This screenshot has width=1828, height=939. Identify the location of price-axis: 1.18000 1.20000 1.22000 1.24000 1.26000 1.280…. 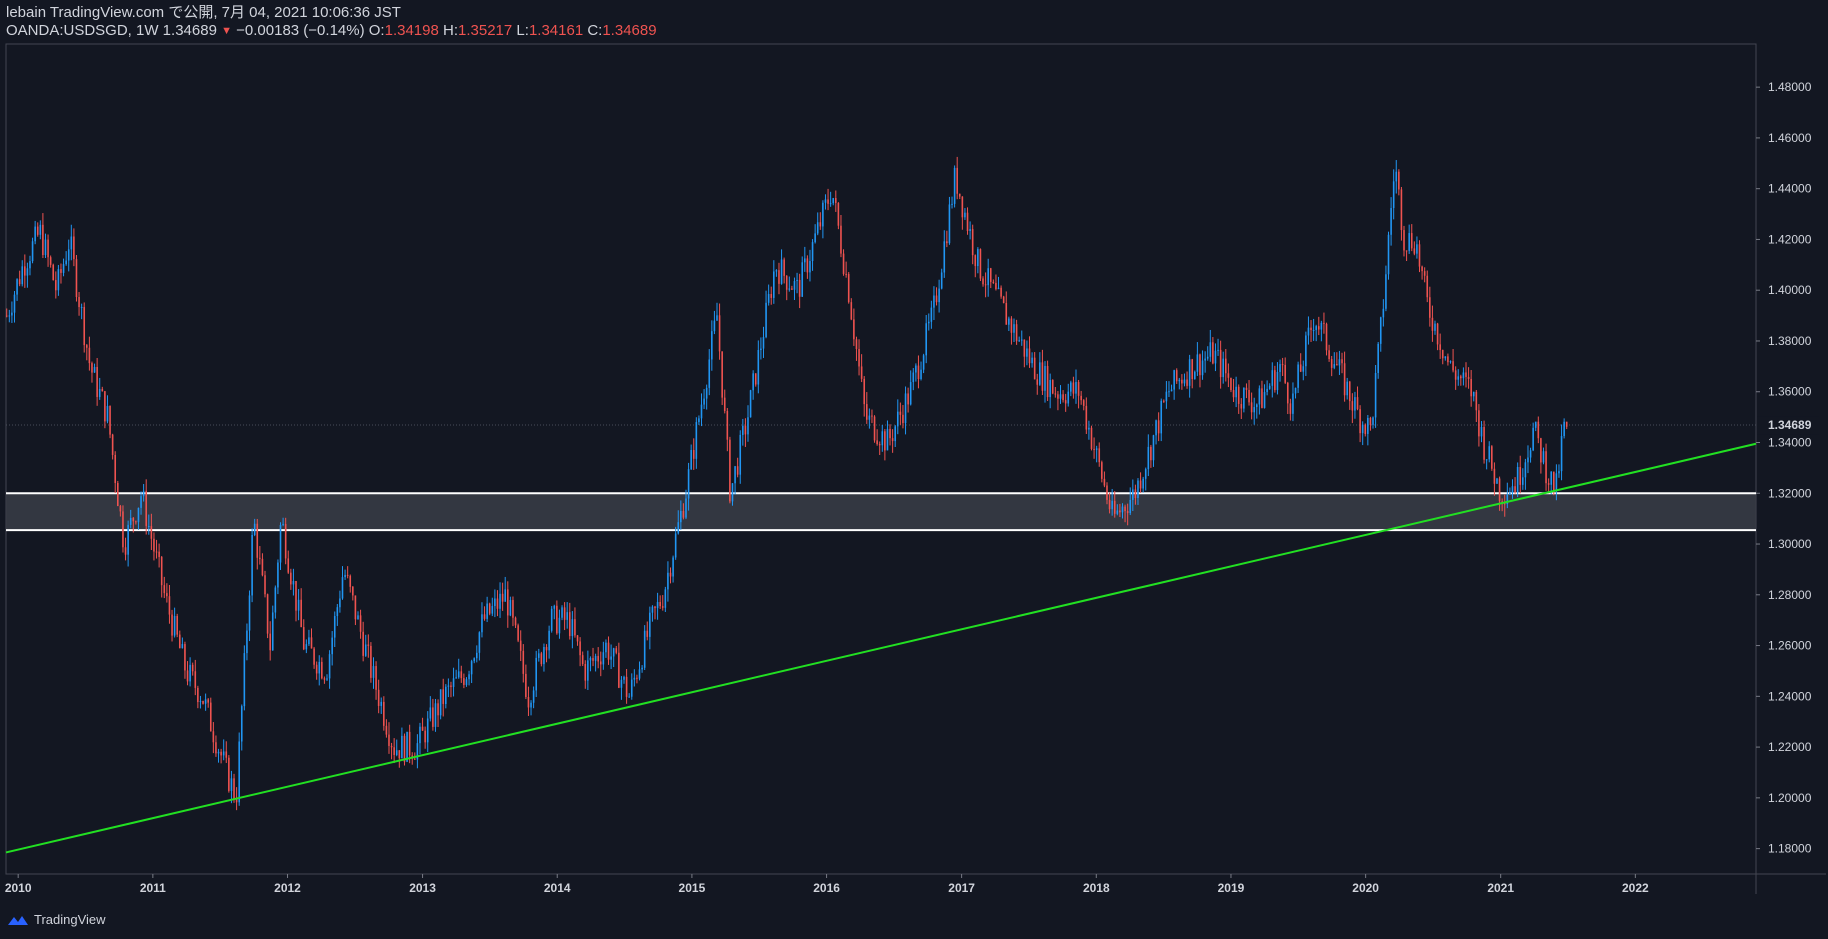
(1787, 468).